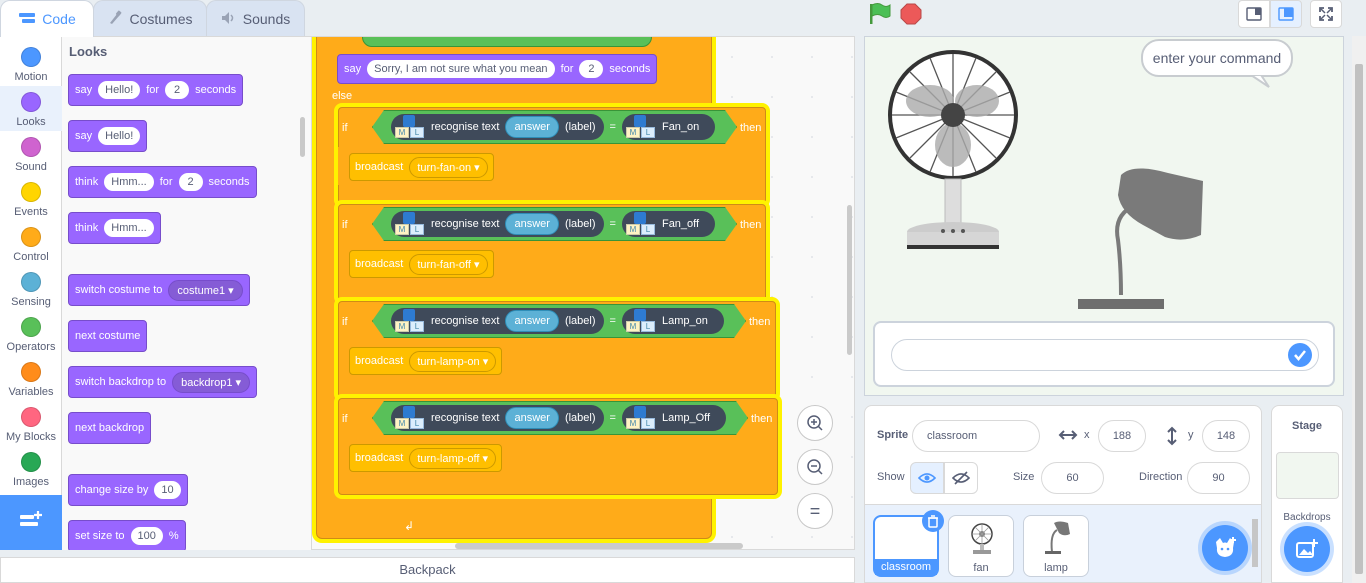 The width and height of the screenshot is (1366, 583). What do you see at coordinates (1105, 355) in the screenshot?
I see `ask-input` at bounding box center [1105, 355].